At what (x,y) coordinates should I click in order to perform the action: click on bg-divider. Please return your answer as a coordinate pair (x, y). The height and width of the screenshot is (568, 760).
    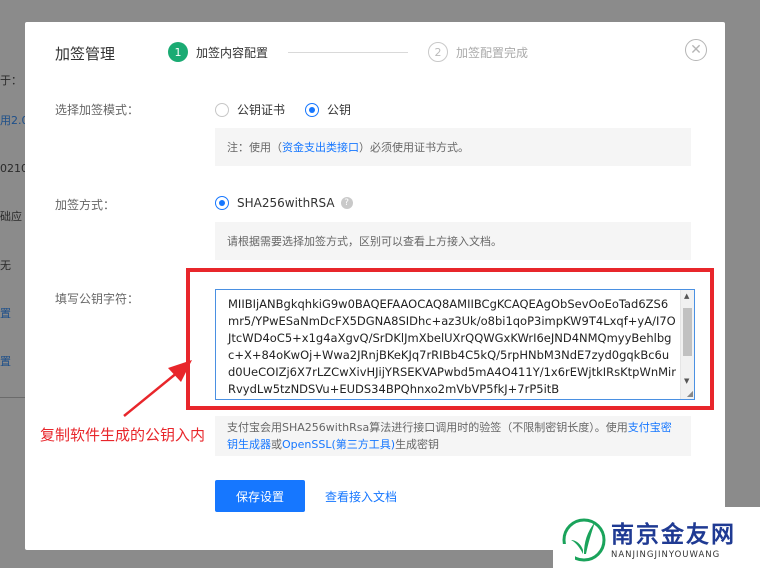
    Looking at the image, I should click on (13, 397).